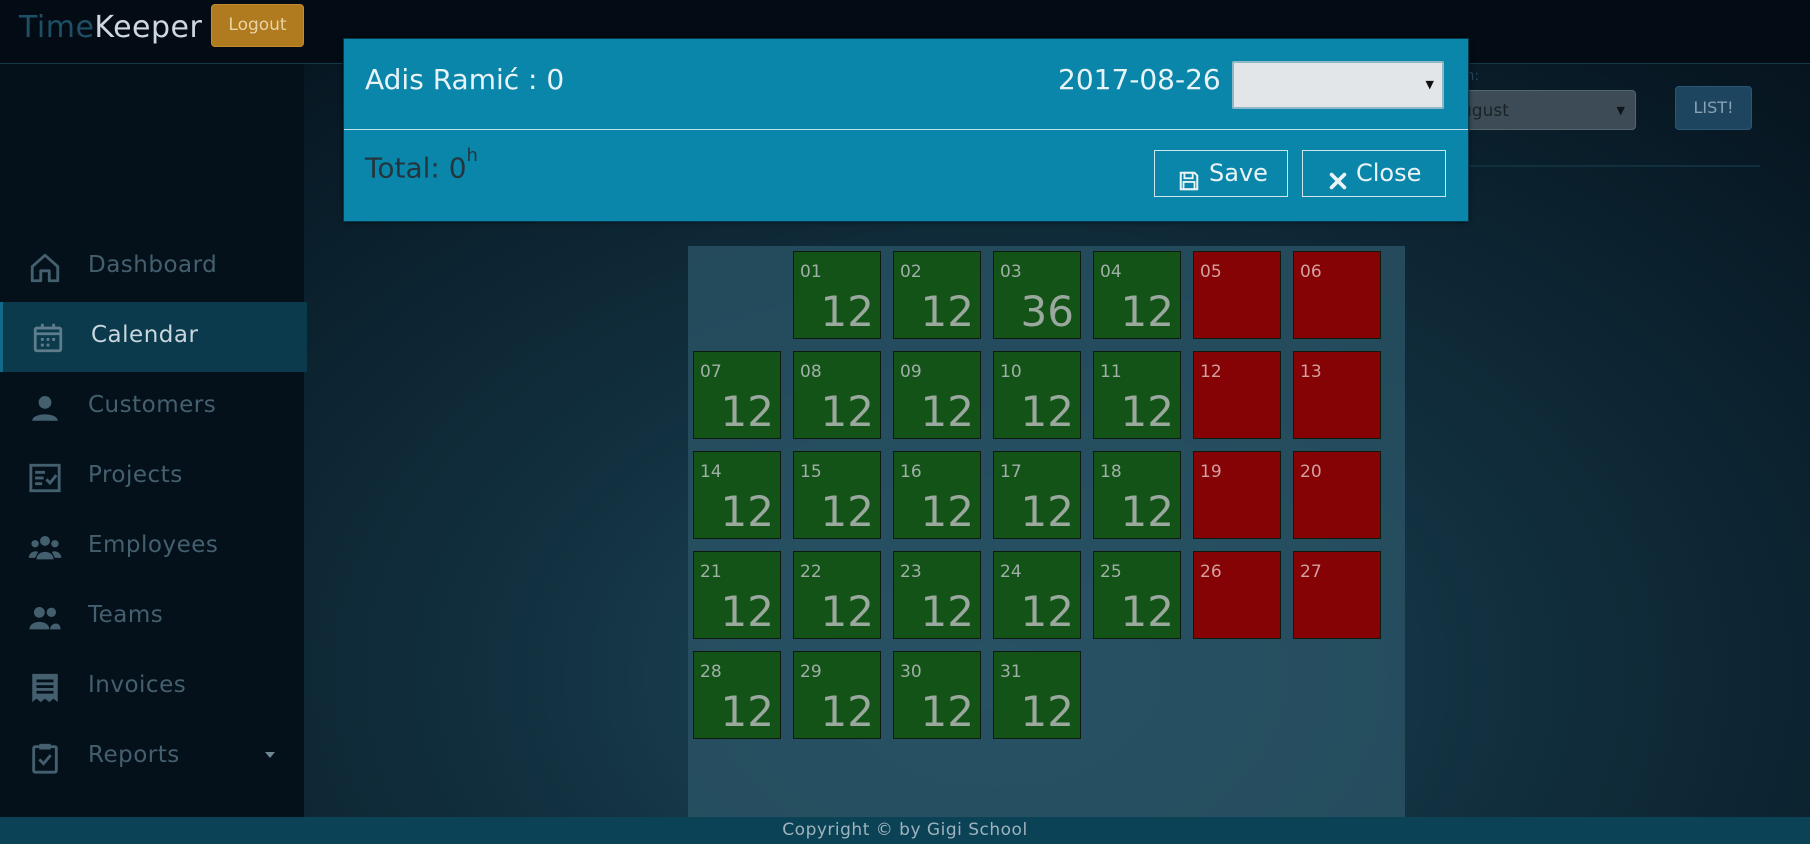 The width and height of the screenshot is (1810, 844). Describe the element at coordinates (1338, 85) in the screenshot. I see `hours-select: ▼` at that location.